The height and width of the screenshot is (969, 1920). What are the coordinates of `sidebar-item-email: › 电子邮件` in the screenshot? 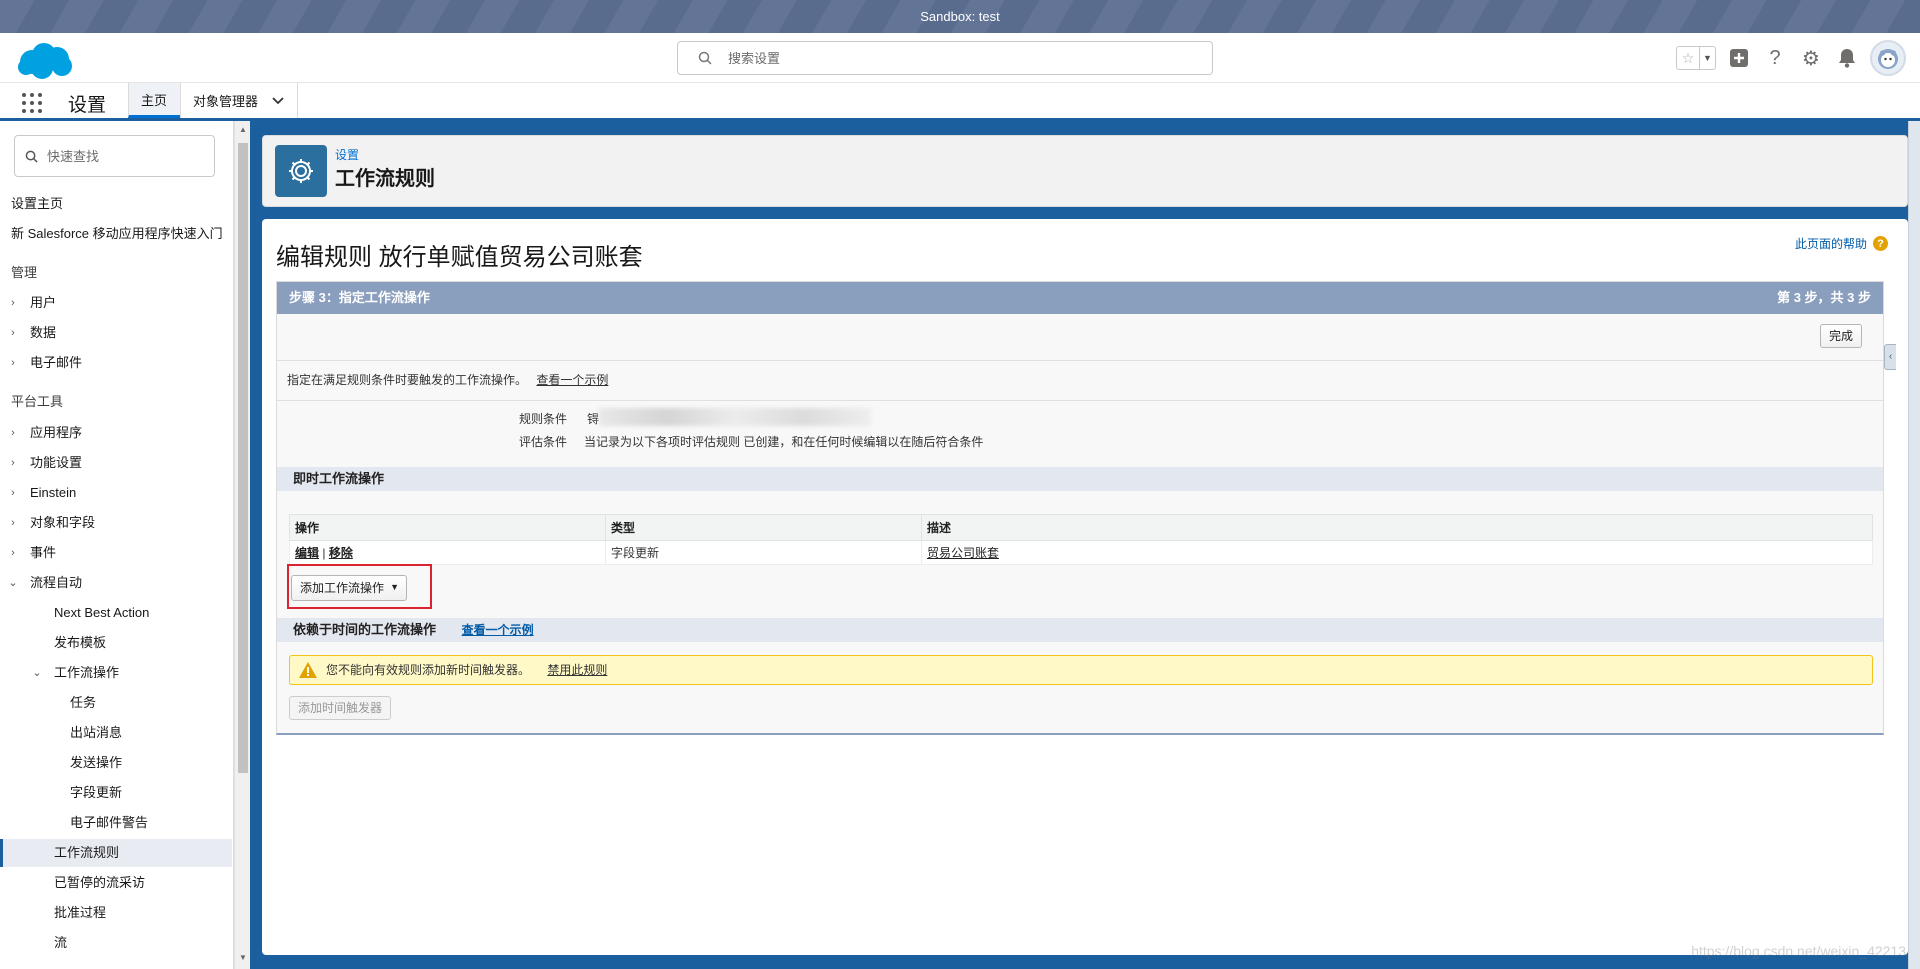 It's located at (116, 363).